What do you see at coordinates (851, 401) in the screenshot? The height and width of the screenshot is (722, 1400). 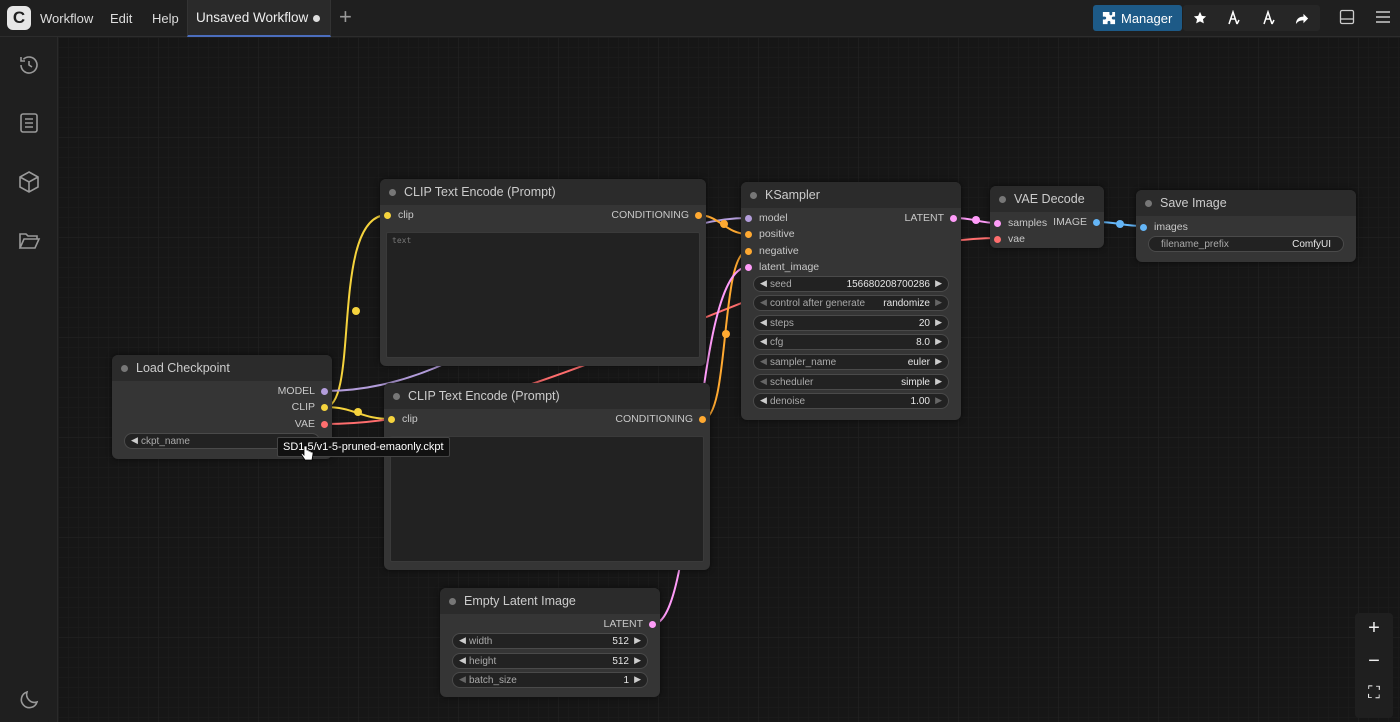 I see `denoise-widget: ◀ denoise 1.00 ▶` at bounding box center [851, 401].